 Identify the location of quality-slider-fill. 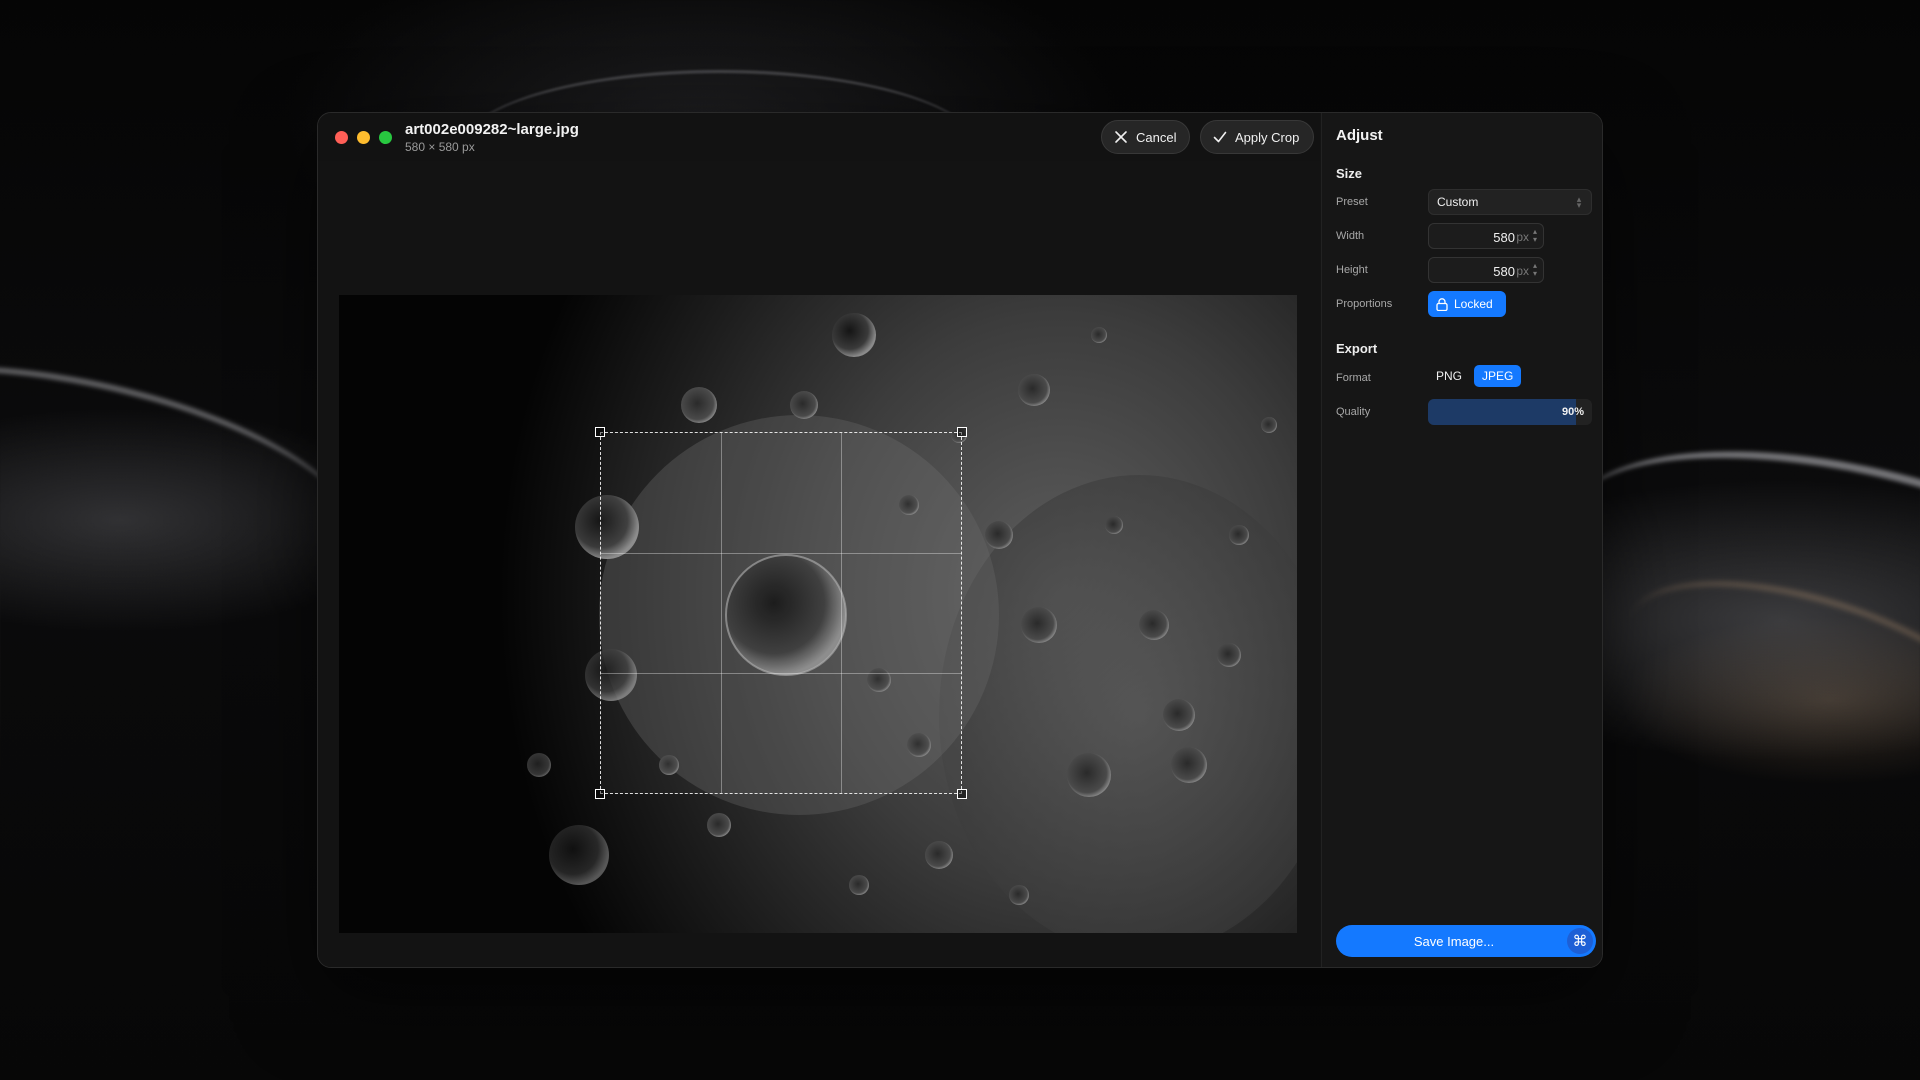
(1502, 412).